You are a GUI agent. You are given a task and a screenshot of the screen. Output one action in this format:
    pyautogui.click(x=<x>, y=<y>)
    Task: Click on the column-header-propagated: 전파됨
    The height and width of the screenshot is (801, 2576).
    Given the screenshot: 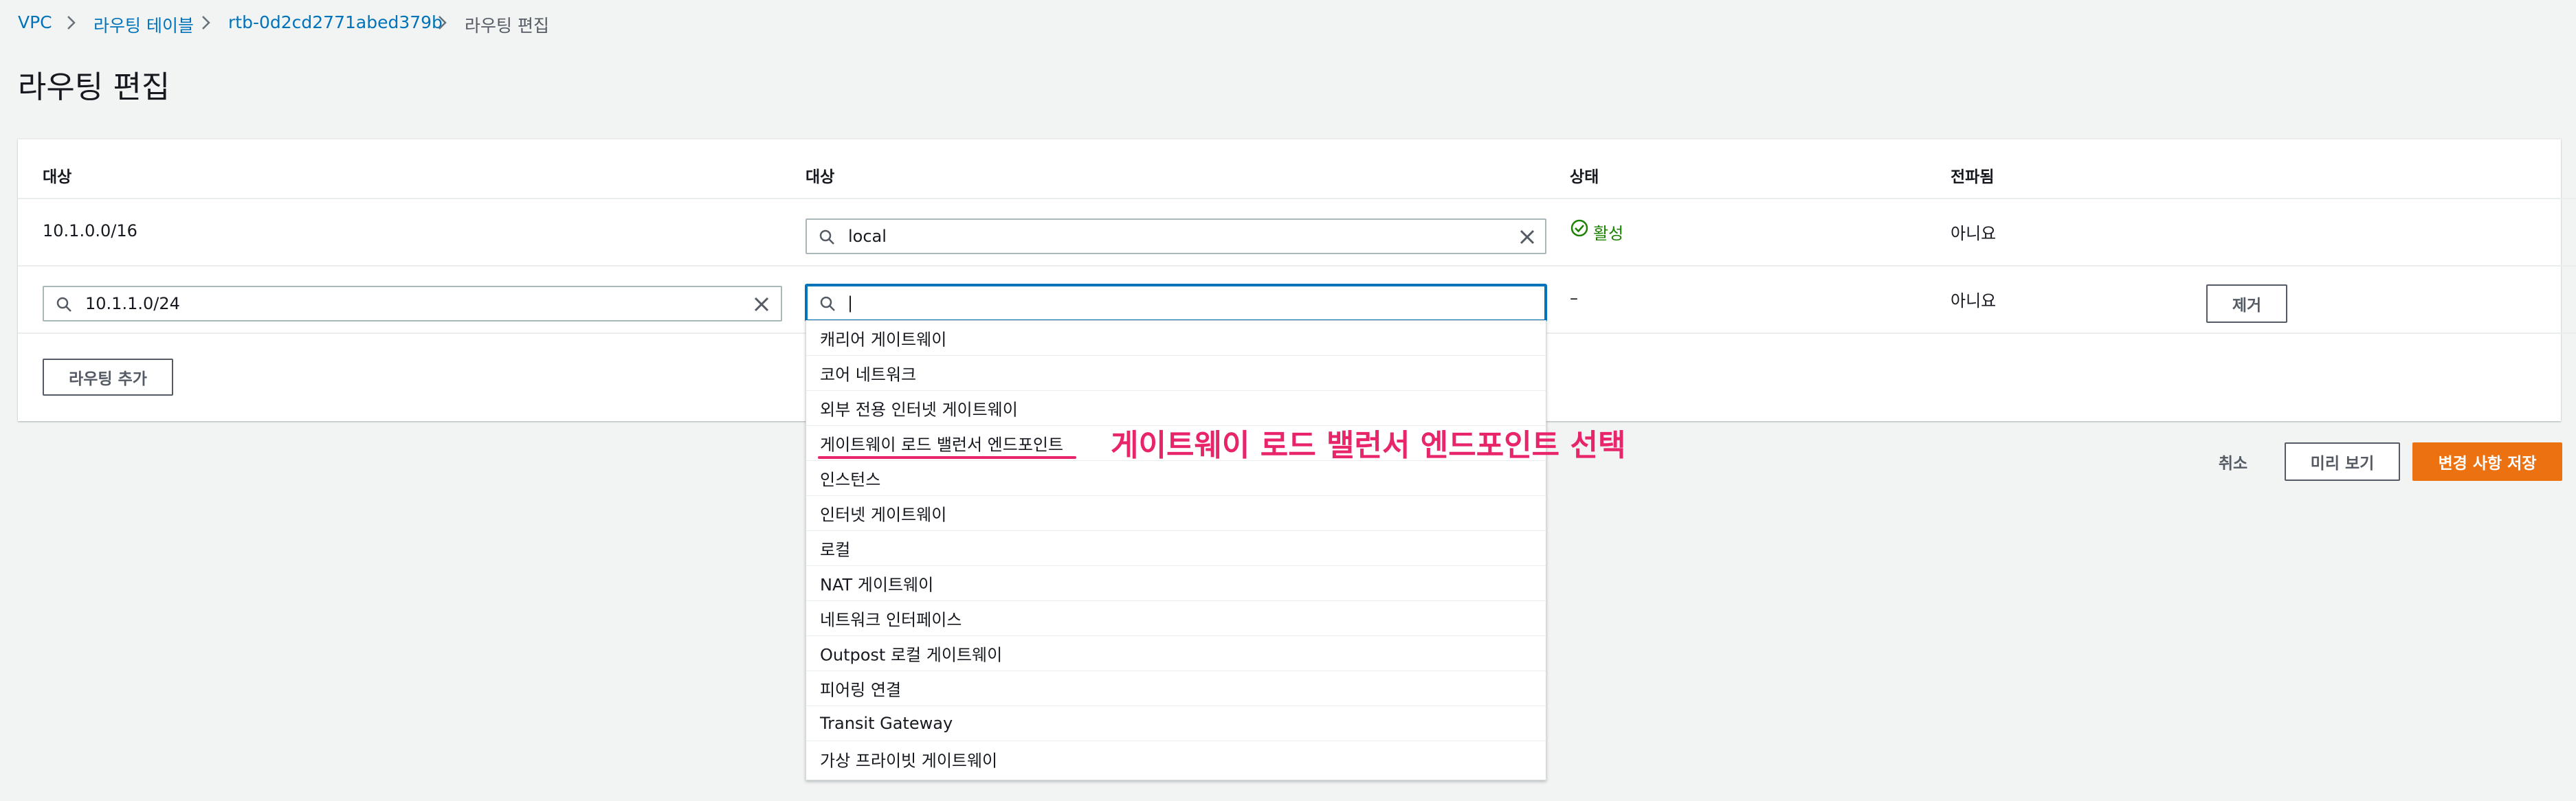 What is the action you would take?
    pyautogui.click(x=1973, y=177)
    